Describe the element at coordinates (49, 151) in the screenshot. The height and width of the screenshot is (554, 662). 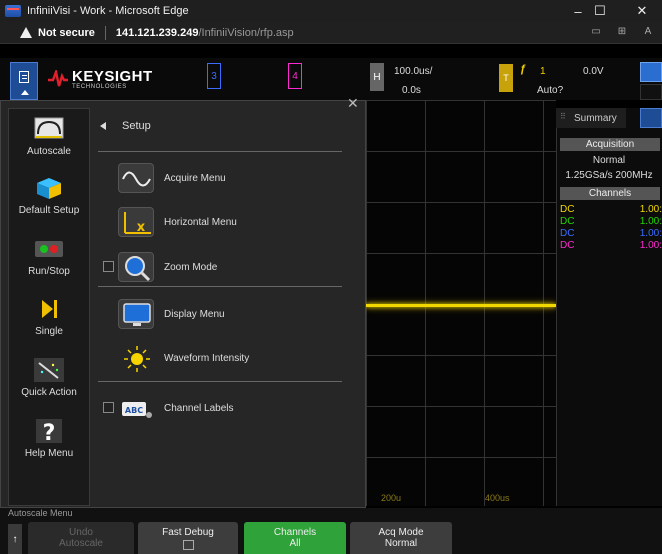
I see `autoscale-label: Autoscale` at that location.